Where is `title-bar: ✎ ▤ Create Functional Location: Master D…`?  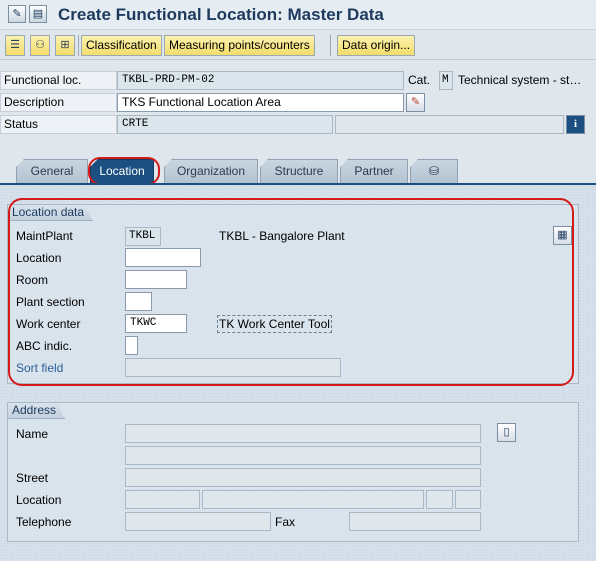 title-bar: ✎ ▤ Create Functional Location: Master D… is located at coordinates (298, 15).